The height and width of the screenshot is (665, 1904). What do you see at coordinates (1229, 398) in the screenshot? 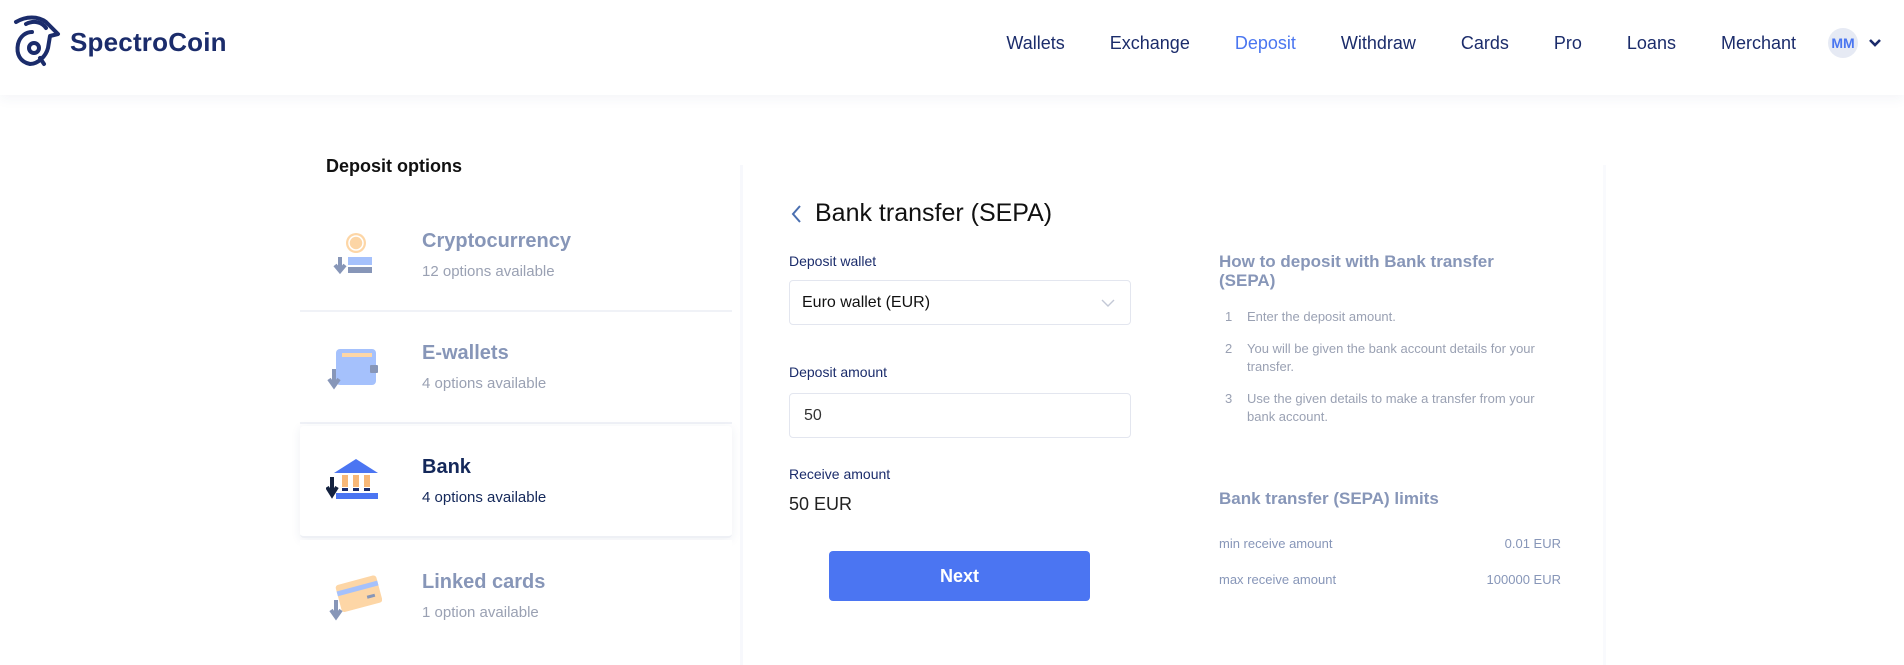
I see `step-number: 3` at bounding box center [1229, 398].